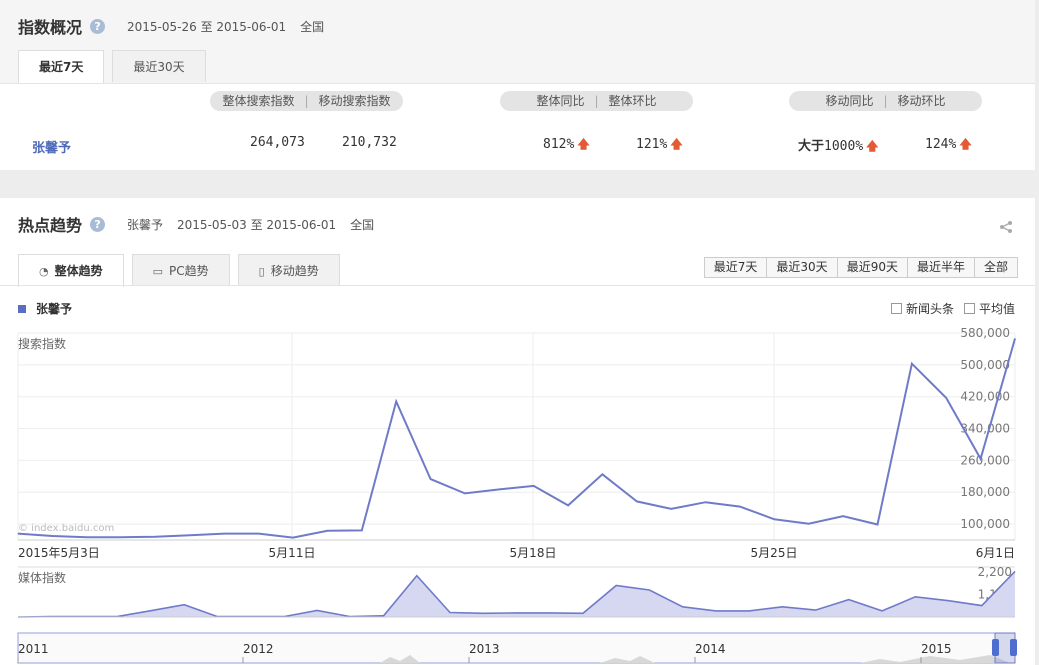  I want to click on navigator-year-label: 2012, so click(258, 649).